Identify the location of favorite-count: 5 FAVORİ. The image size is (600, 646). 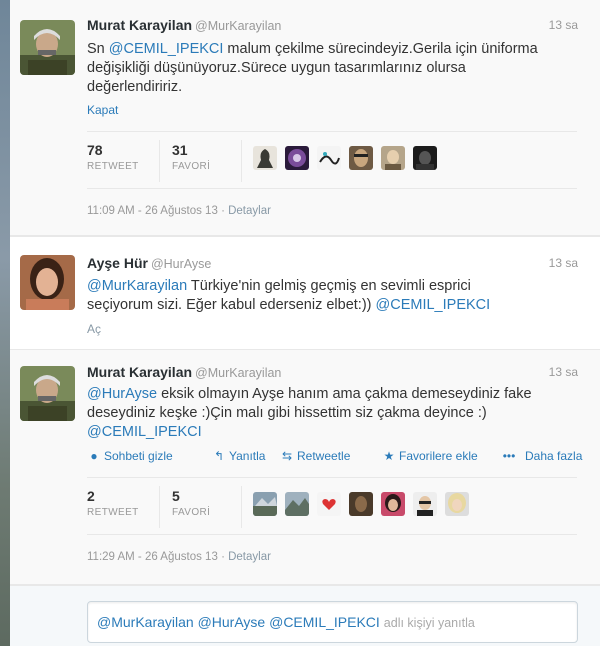
(191, 503).